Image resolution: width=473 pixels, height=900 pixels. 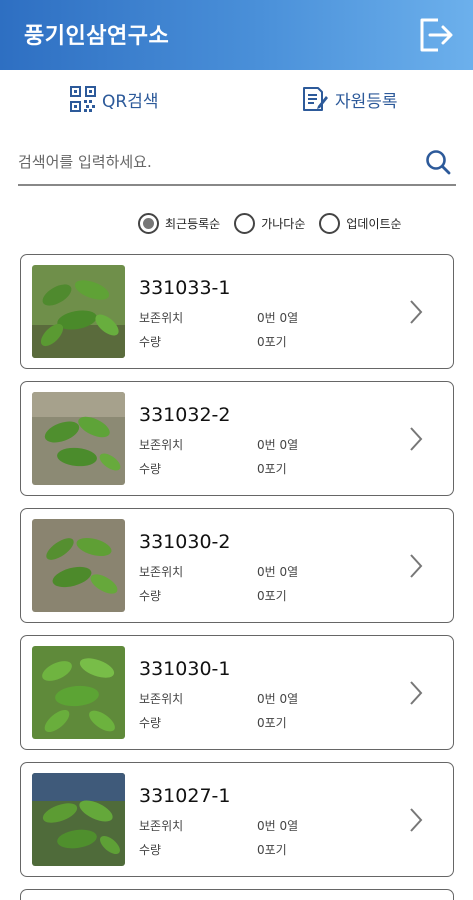 What do you see at coordinates (435, 35) in the screenshot?
I see `logout-icon` at bounding box center [435, 35].